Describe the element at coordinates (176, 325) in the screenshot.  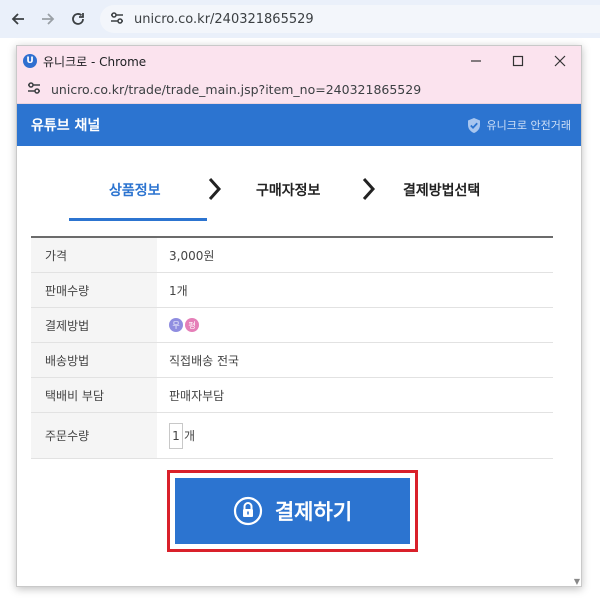
I see `free-payment-icon: 무` at that location.